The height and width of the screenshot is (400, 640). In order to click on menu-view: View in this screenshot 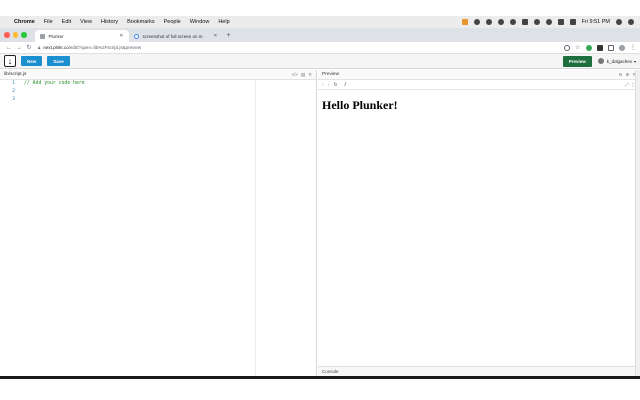, I will do `click(86, 22)`.